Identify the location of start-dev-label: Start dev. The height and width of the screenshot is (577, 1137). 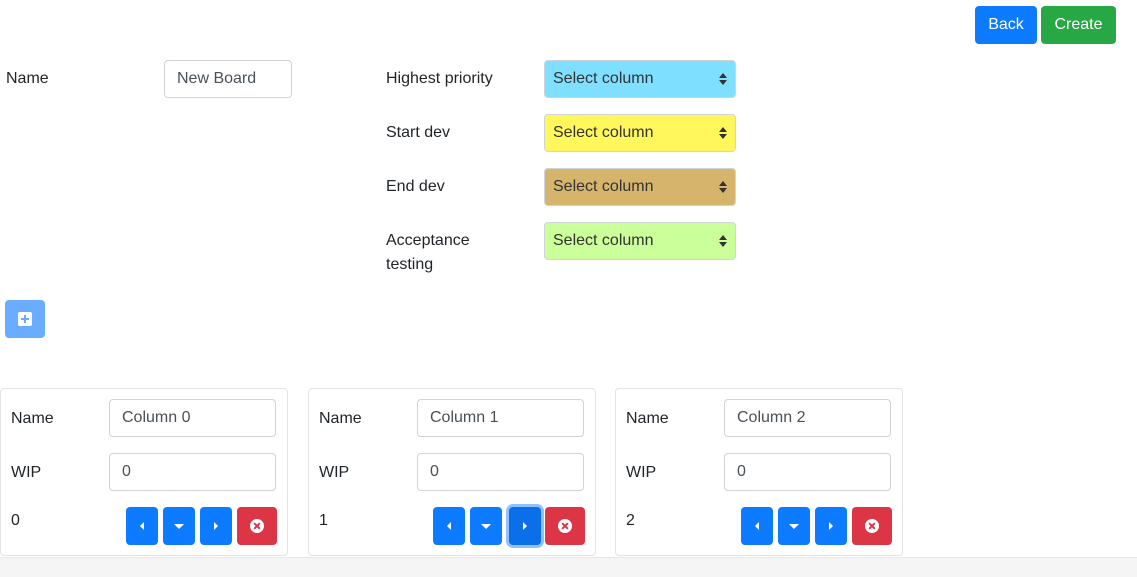
(418, 132).